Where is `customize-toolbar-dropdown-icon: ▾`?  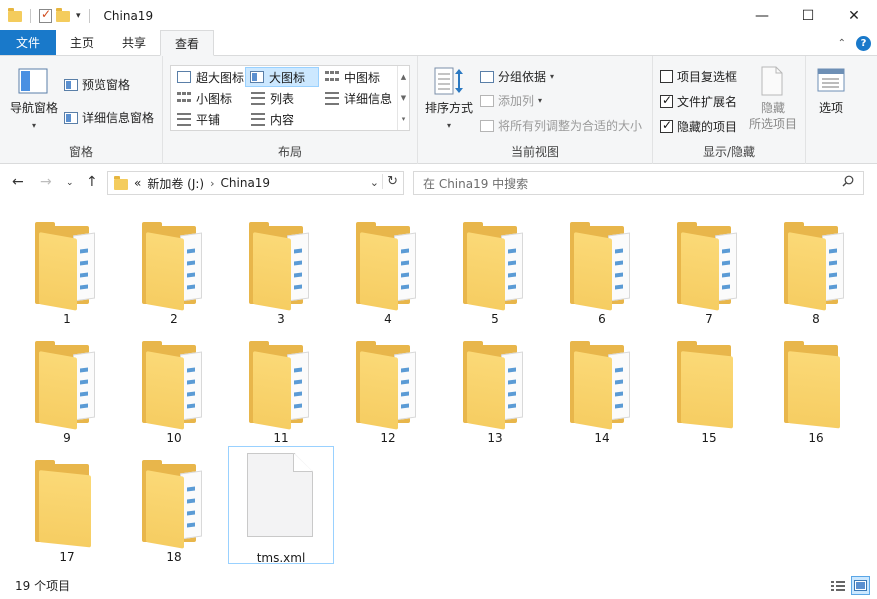 customize-toolbar-dropdown-icon: ▾ is located at coordinates (78, 16).